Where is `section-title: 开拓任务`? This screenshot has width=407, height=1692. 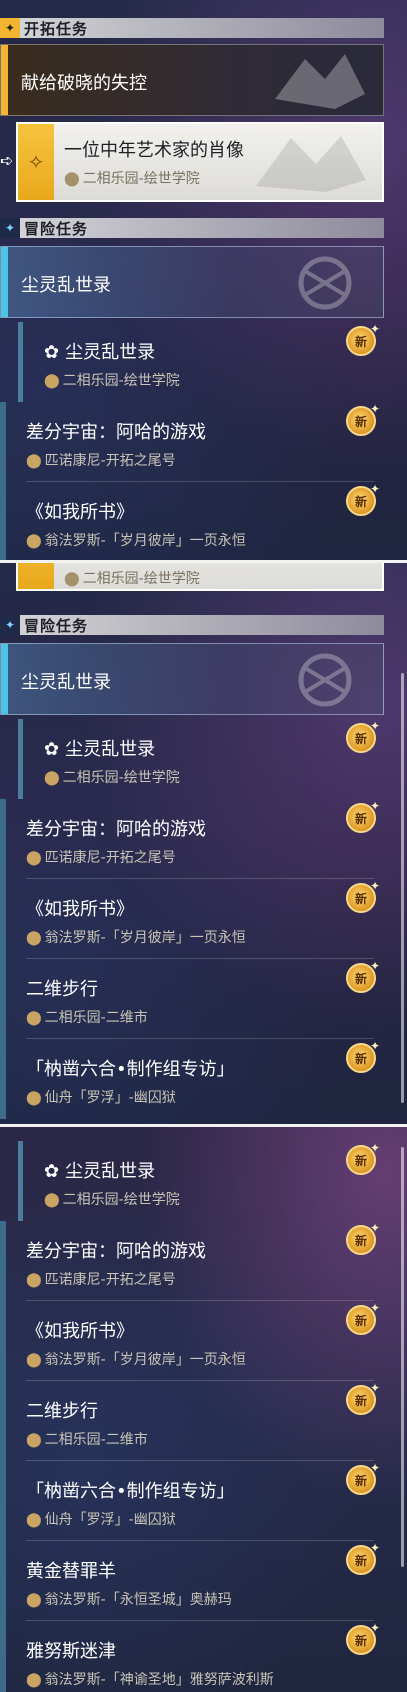 section-title: 开拓任务 is located at coordinates (56, 28).